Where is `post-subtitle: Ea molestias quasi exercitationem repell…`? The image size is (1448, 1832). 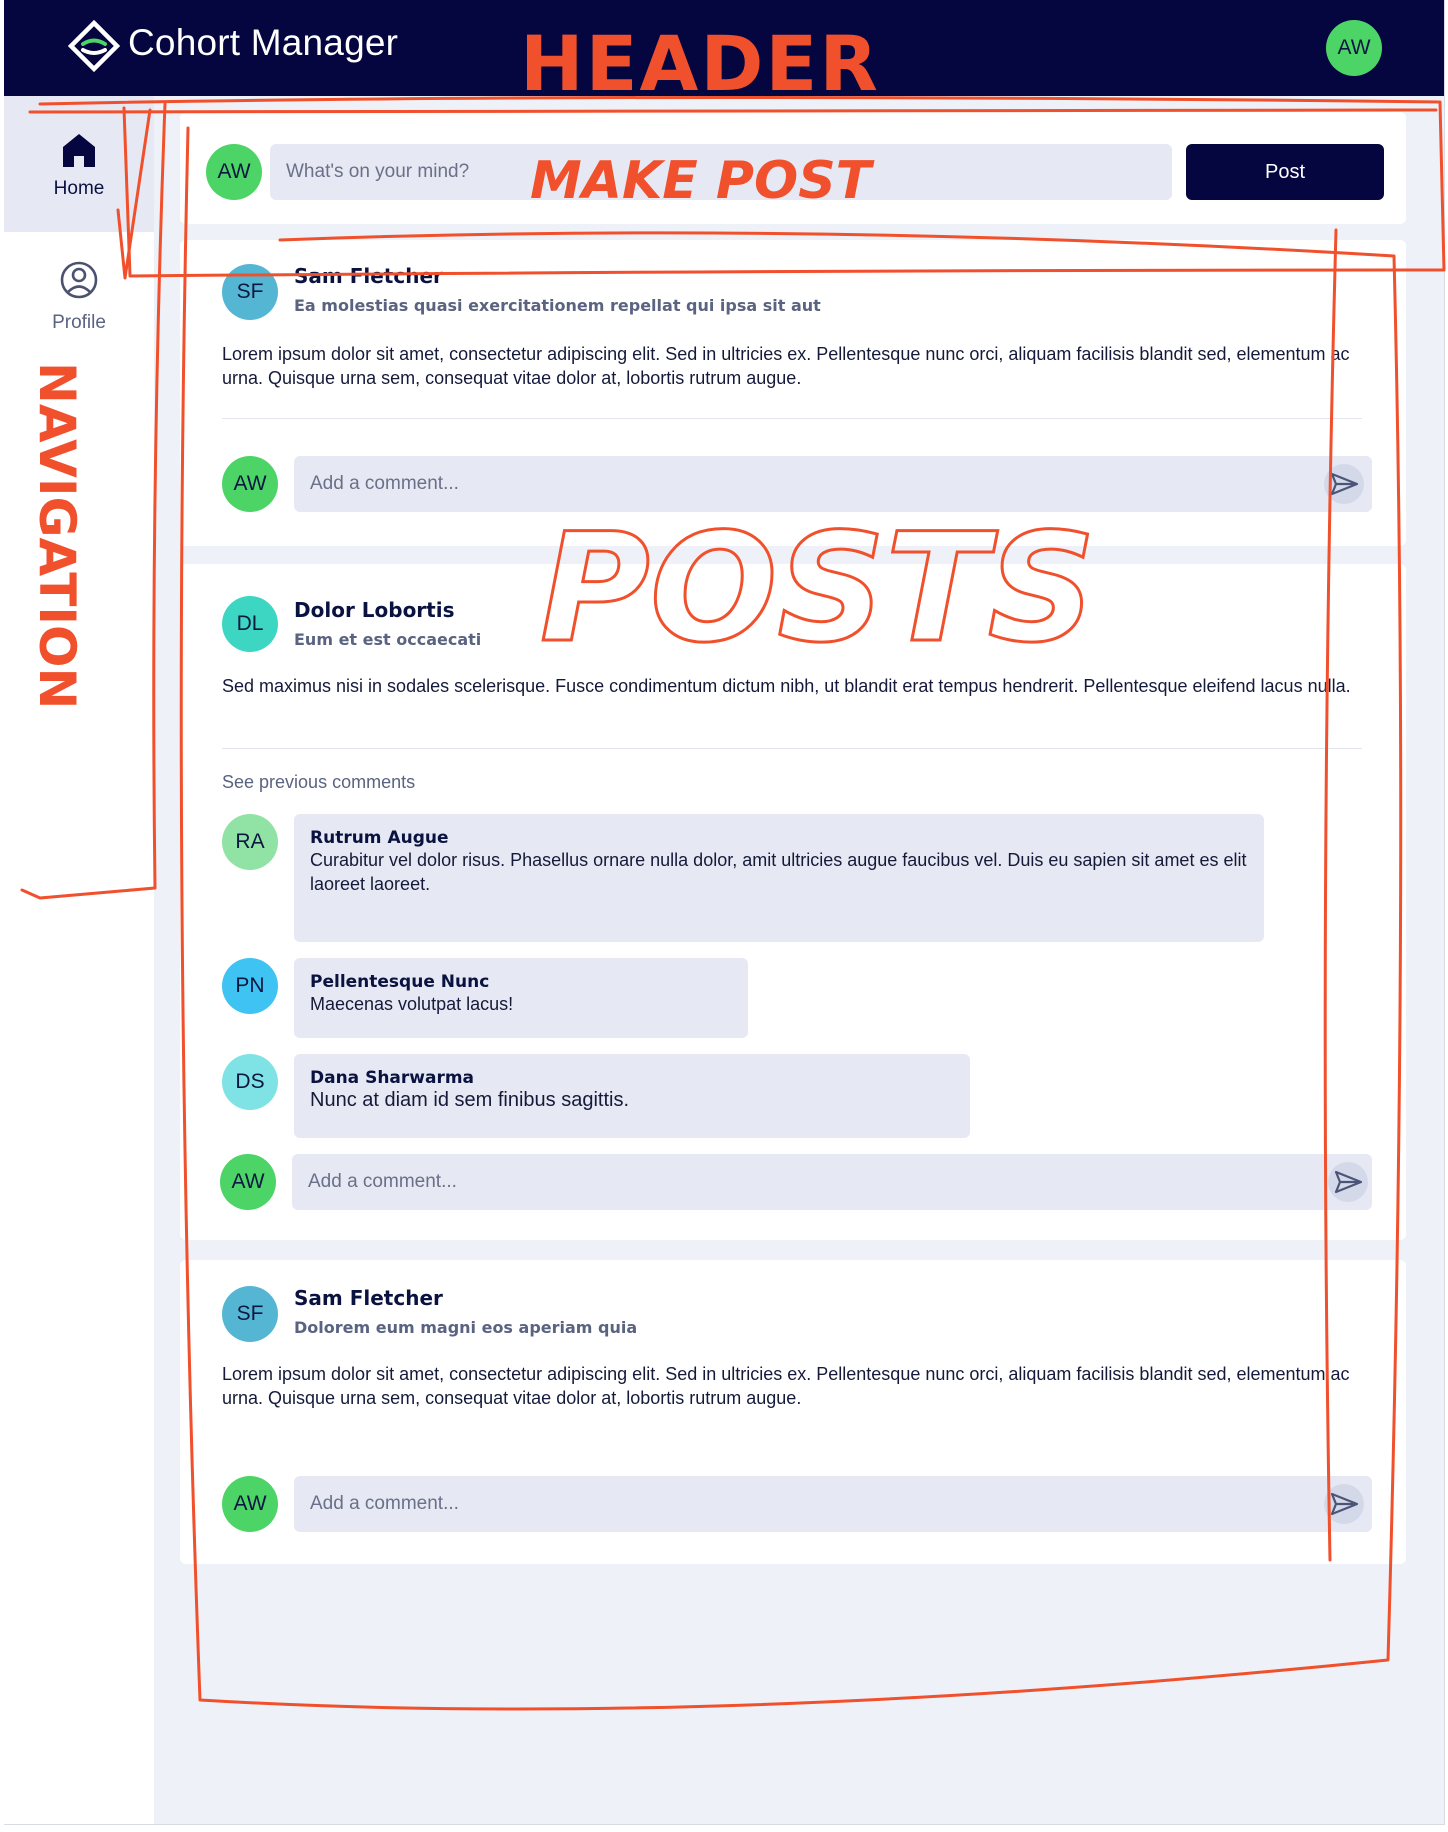 post-subtitle: Ea molestias quasi exercitationem repell… is located at coordinates (557, 305).